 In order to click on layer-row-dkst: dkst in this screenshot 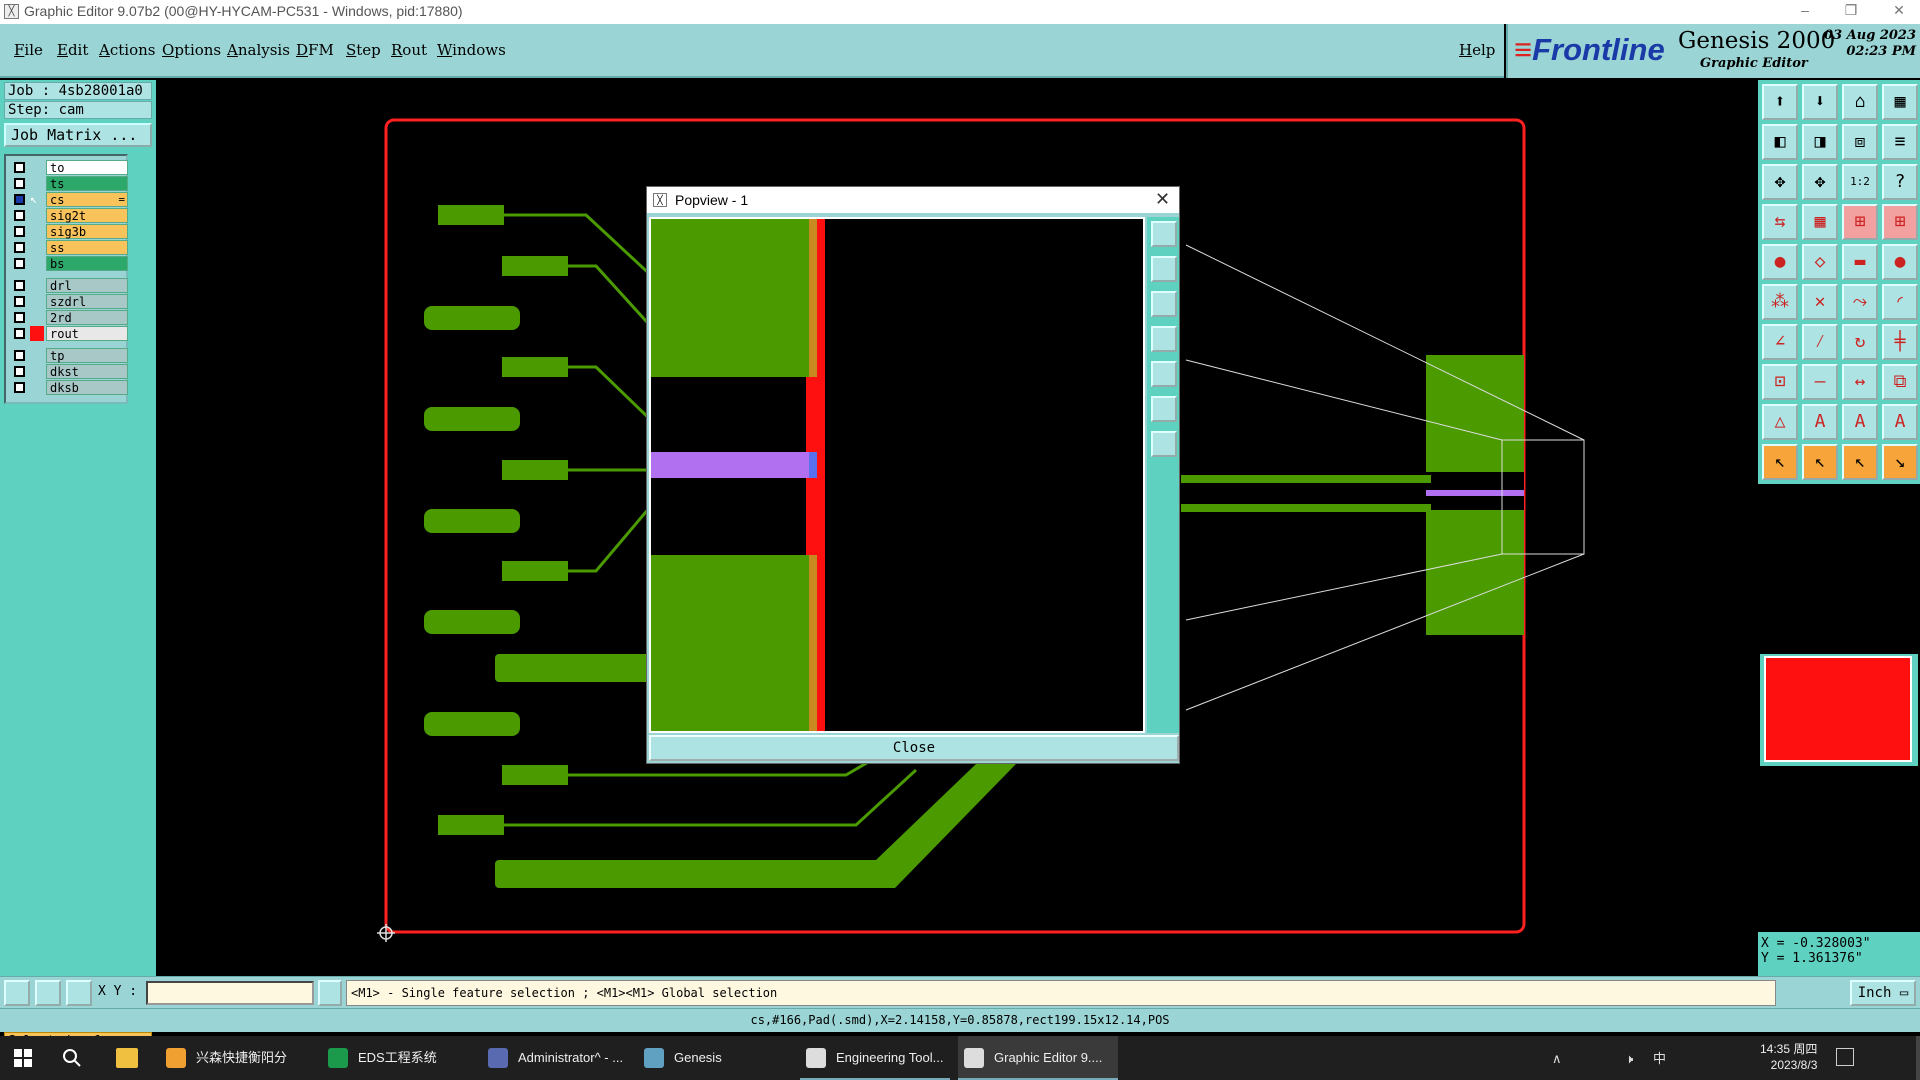, I will do `click(69, 371)`.